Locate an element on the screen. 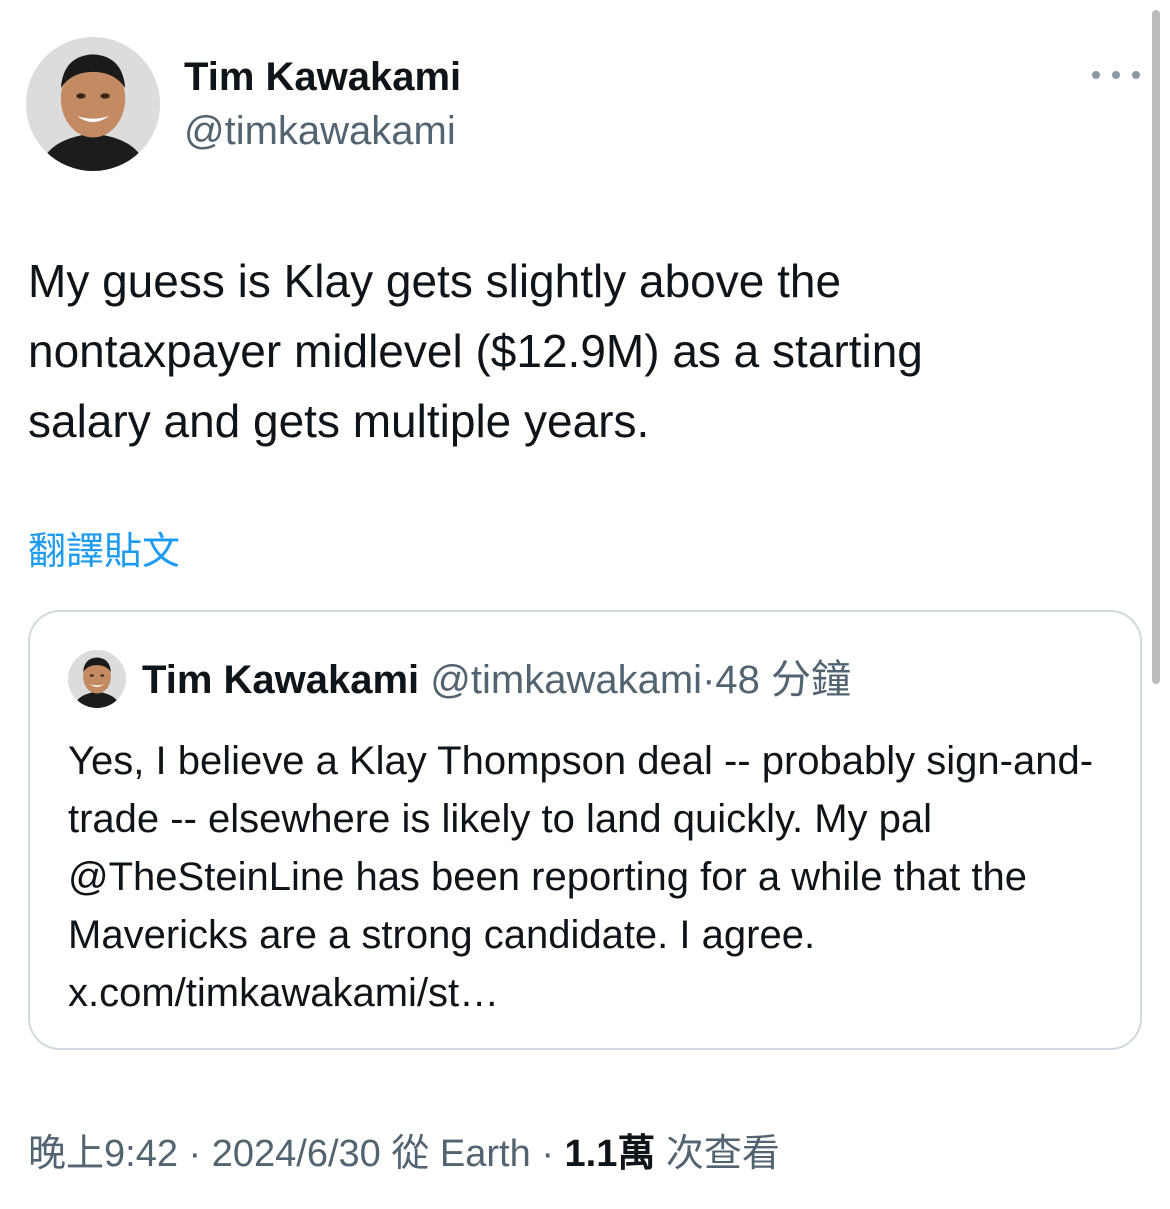  scrollbar is located at coordinates (1156, 347).